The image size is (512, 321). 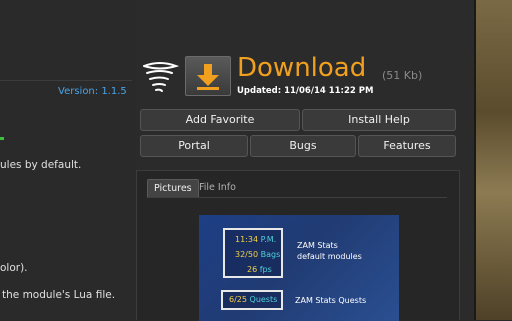 I want to click on tornado-icon, so click(x=161, y=77).